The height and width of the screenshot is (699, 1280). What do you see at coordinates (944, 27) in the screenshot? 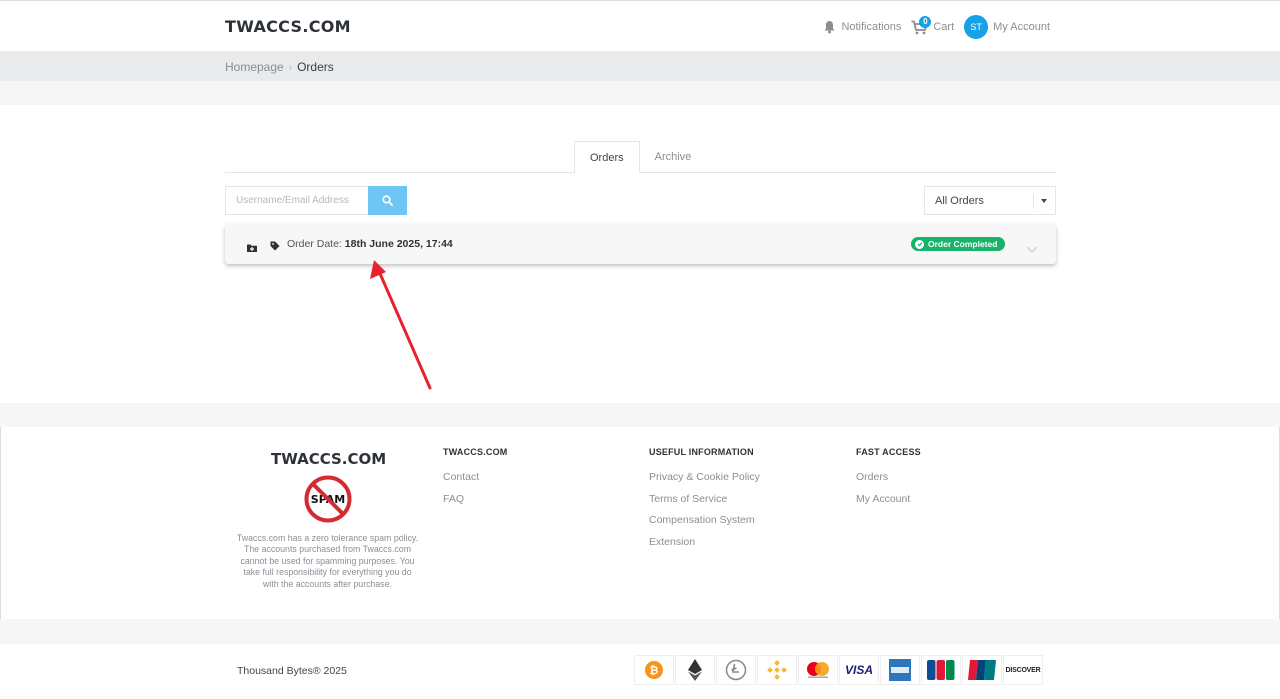
I see `cart-label: Cart` at bounding box center [944, 27].